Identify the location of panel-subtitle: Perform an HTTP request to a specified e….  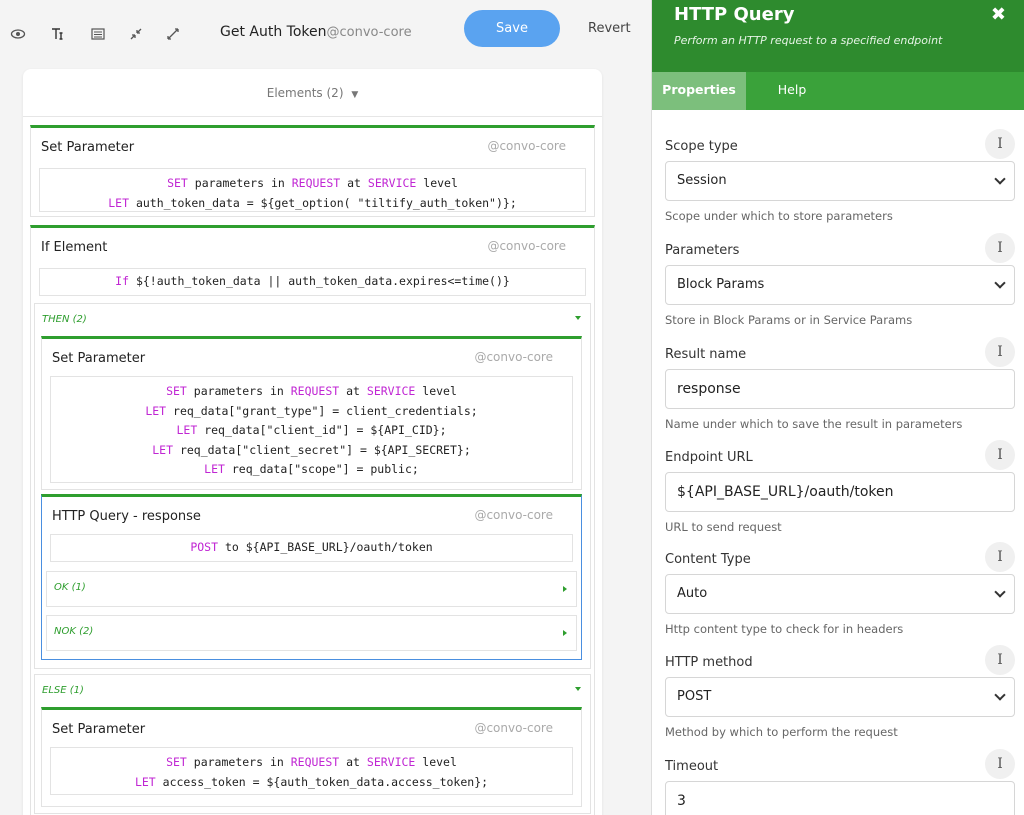
(808, 40).